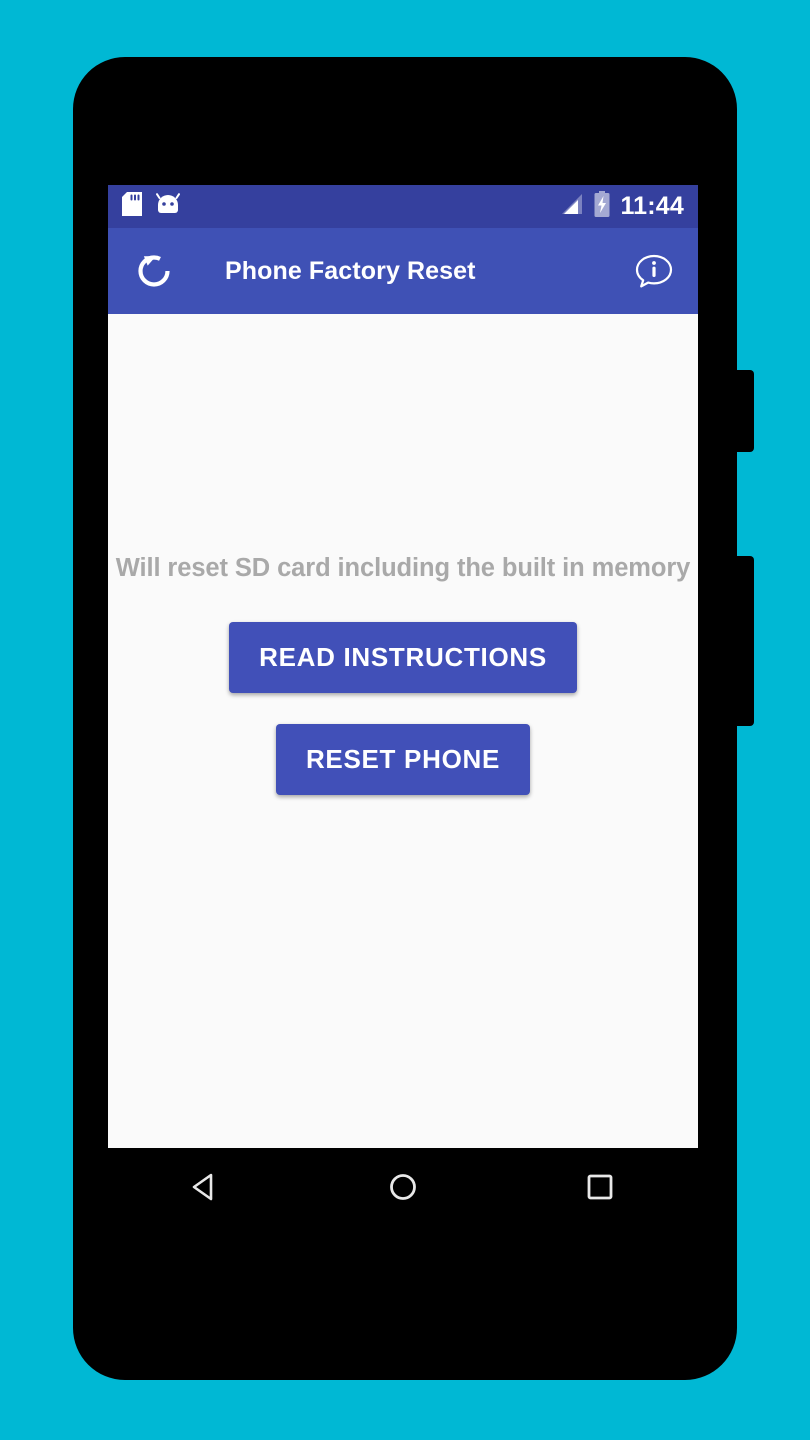 This screenshot has height=1440, width=810. Describe the element at coordinates (350, 270) in the screenshot. I see `app-bar-title: Phone Factory Reset` at that location.